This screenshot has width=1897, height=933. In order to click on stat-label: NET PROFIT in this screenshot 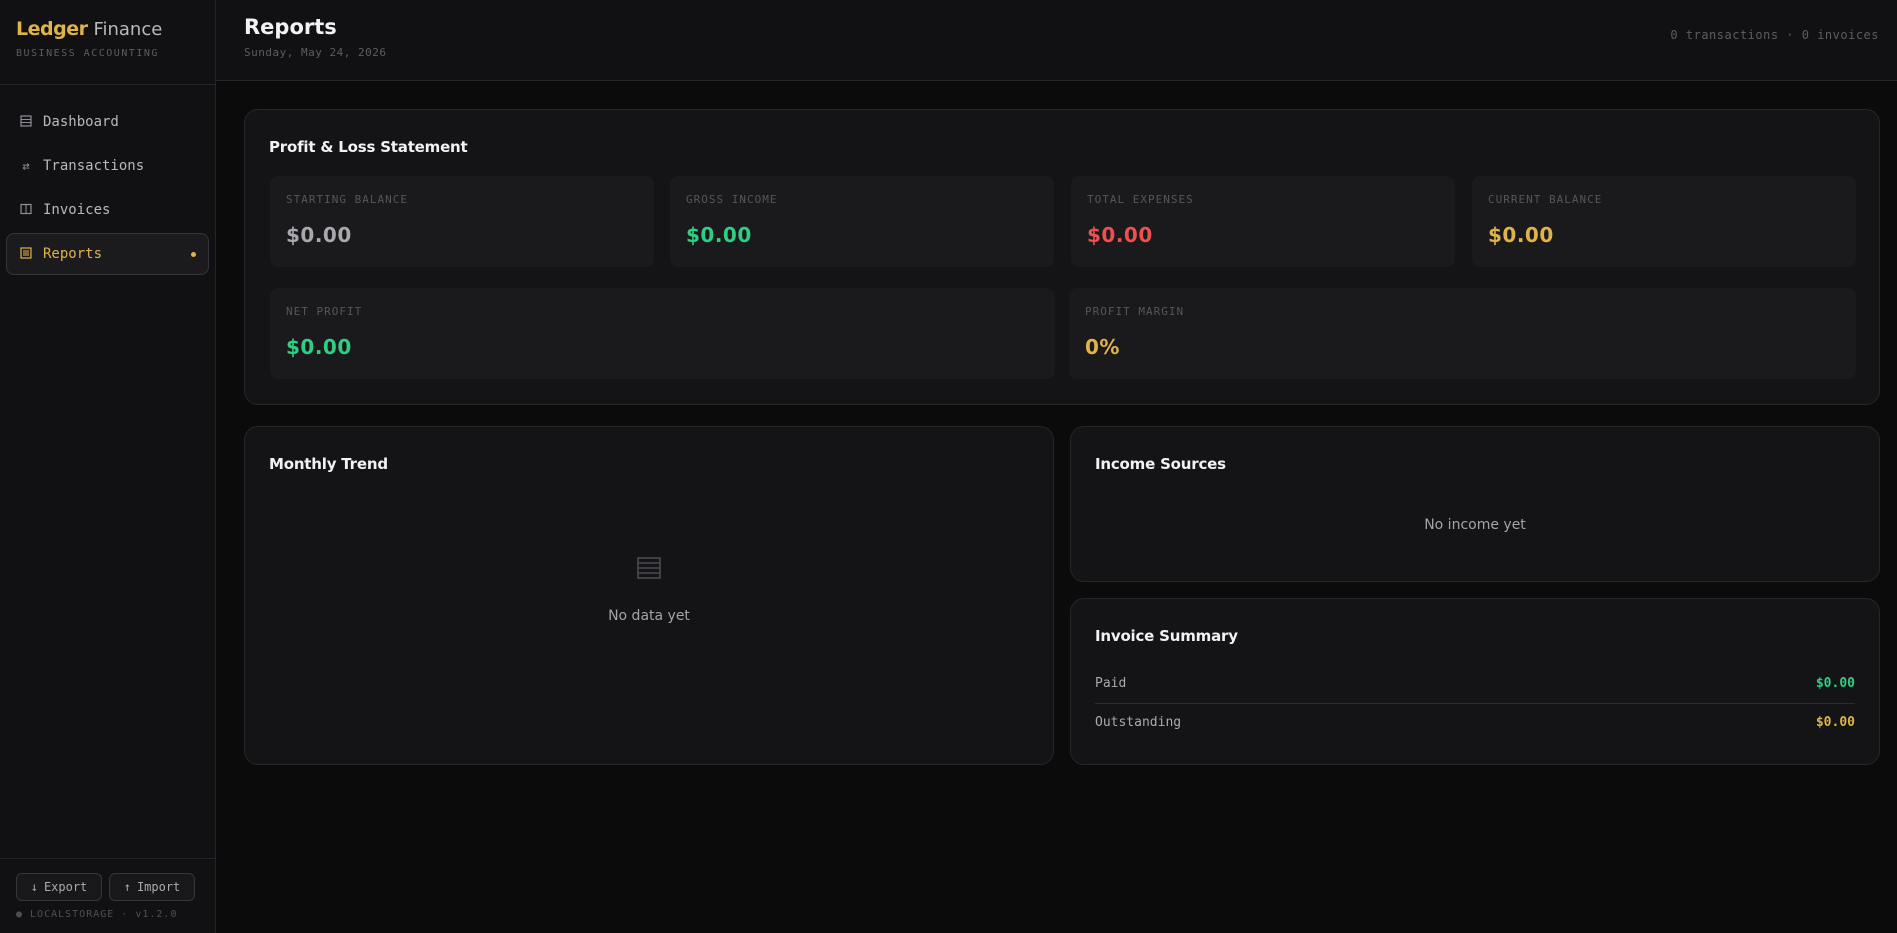, I will do `click(324, 311)`.